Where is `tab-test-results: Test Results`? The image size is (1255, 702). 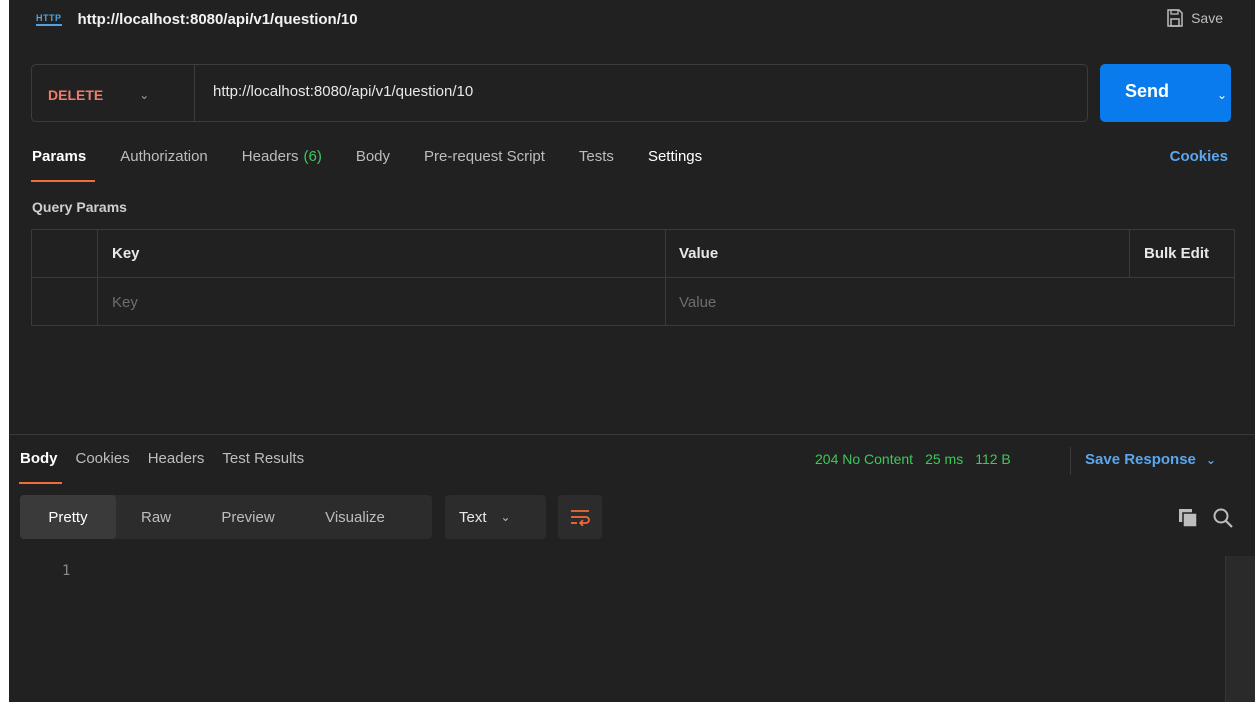
tab-test-results: Test Results is located at coordinates (263, 458).